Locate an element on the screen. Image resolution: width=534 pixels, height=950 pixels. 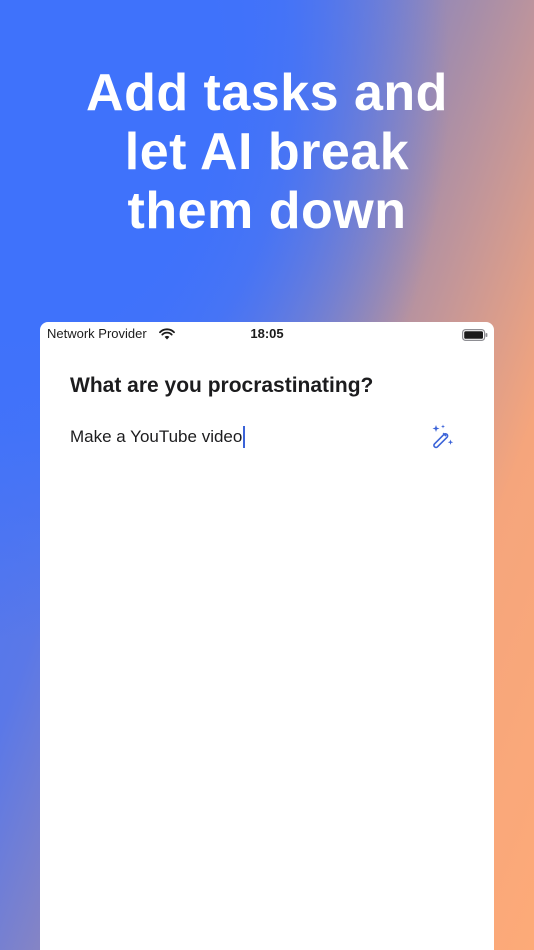
text-caret is located at coordinates (244, 437).